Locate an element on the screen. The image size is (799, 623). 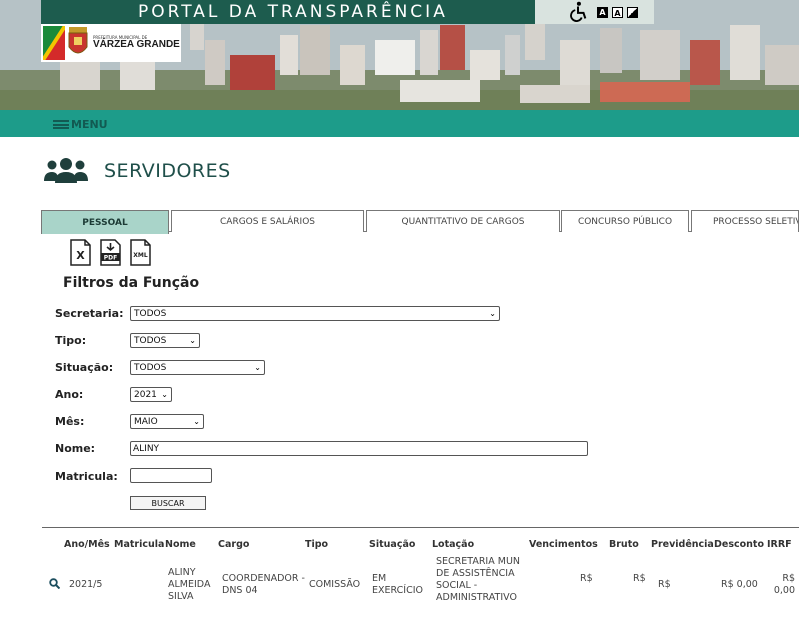
ano-select: 2021 ⌄ is located at coordinates (151, 394).